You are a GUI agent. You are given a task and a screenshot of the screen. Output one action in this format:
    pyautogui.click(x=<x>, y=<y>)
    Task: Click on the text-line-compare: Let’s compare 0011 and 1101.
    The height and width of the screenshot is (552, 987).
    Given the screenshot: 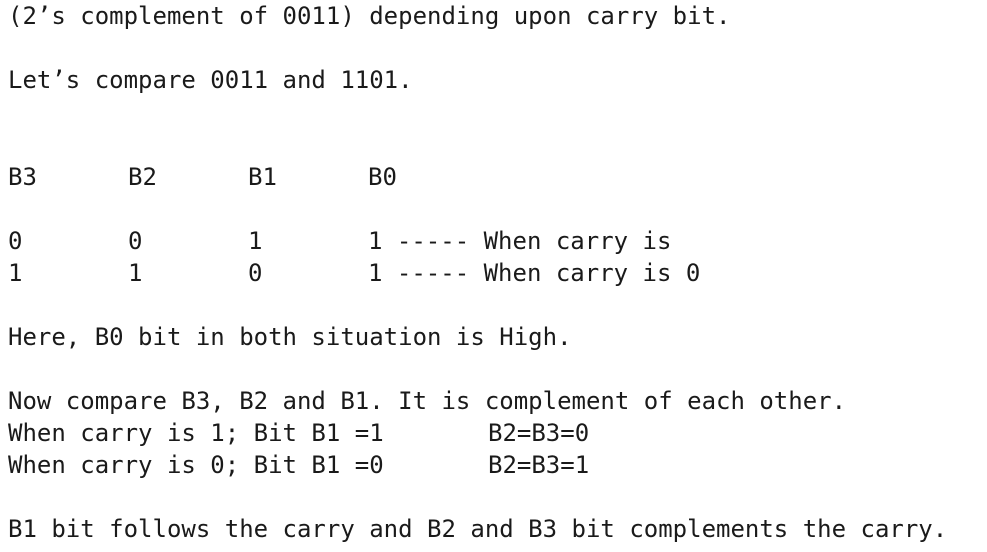 What is the action you would take?
    pyautogui.click(x=210, y=80)
    